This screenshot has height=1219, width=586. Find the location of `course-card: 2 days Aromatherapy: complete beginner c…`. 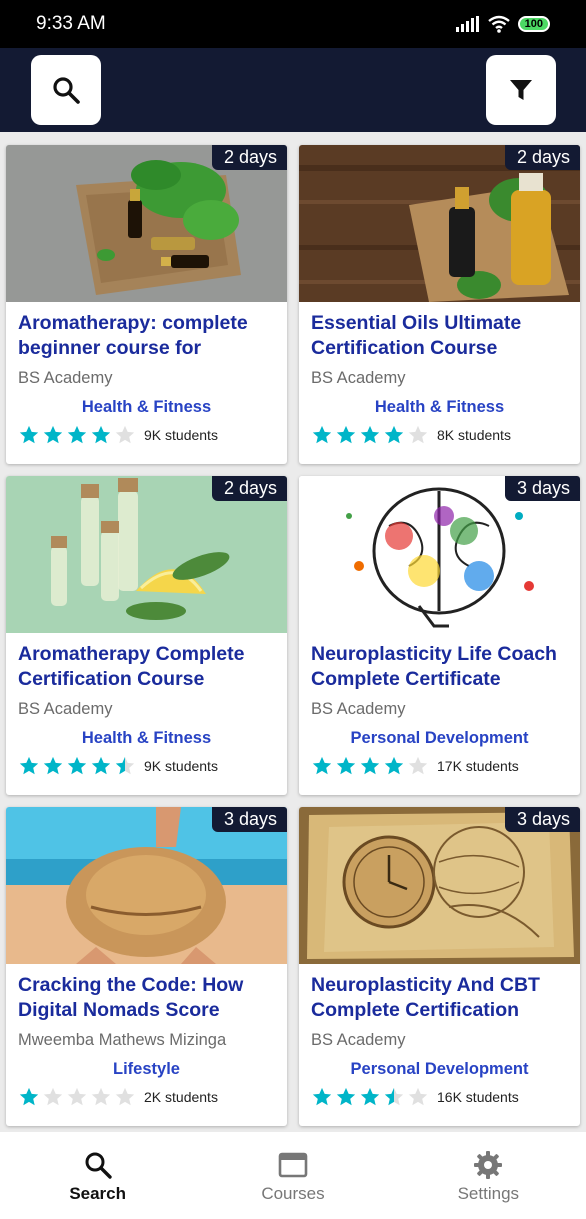

course-card: 2 days Aromatherapy: complete beginner c… is located at coordinates (146, 304).